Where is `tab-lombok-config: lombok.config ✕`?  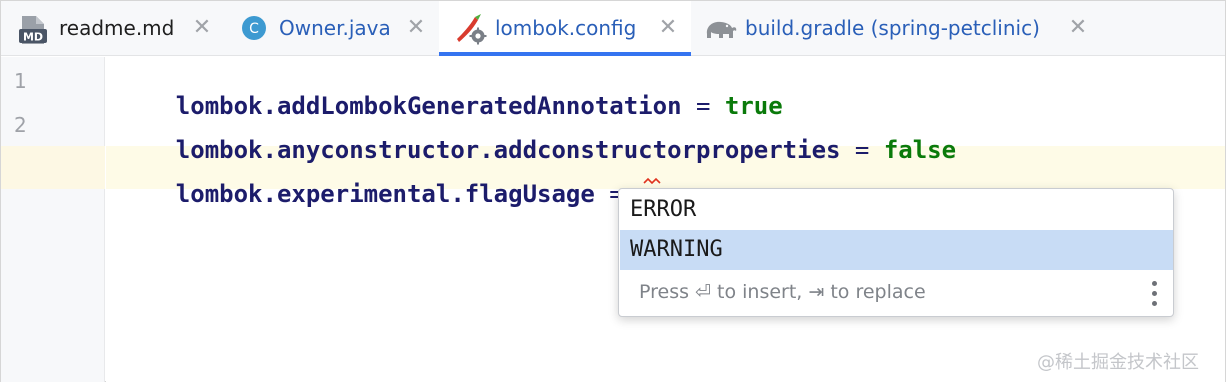
tab-lombok-config: lombok.config ✕ is located at coordinates (565, 28).